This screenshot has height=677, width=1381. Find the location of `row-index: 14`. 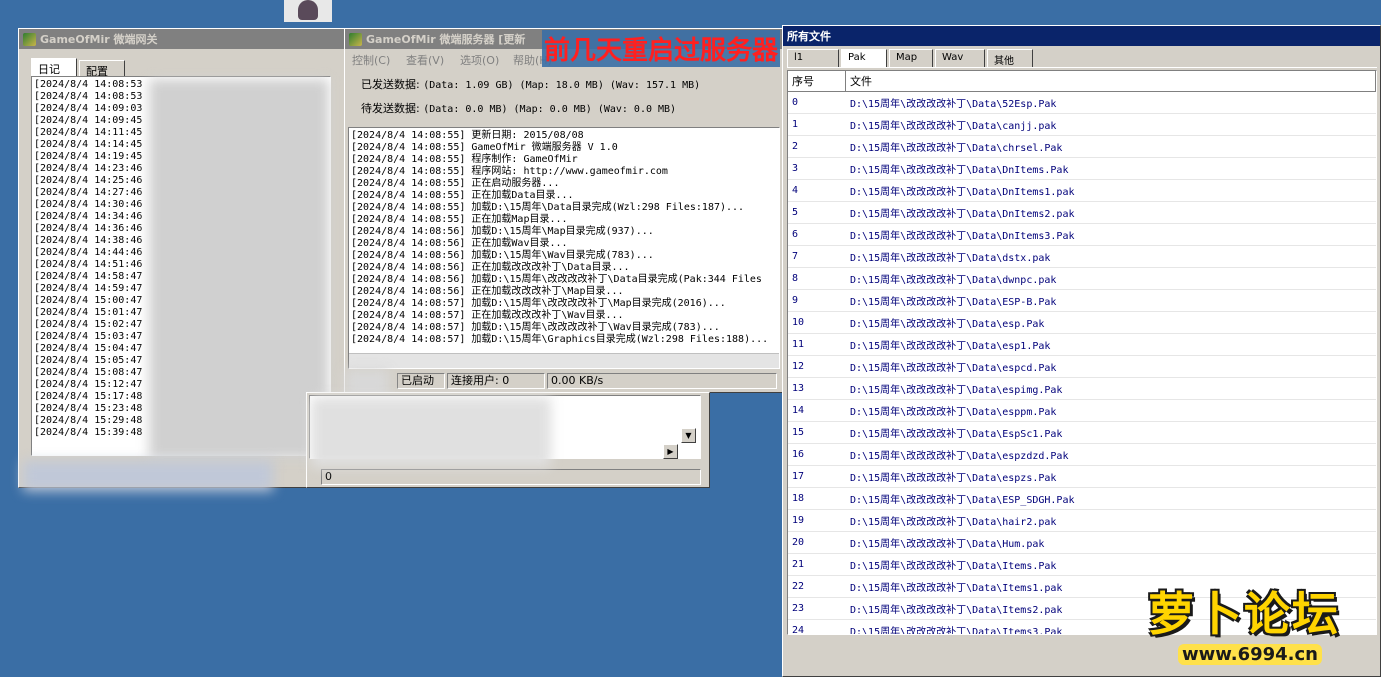

row-index: 14 is located at coordinates (798, 410).